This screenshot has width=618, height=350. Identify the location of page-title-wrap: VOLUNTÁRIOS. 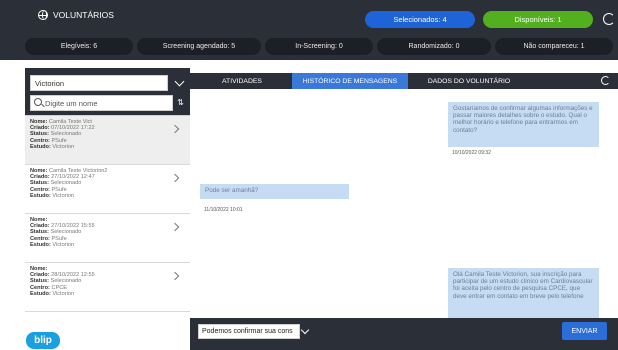
(76, 15).